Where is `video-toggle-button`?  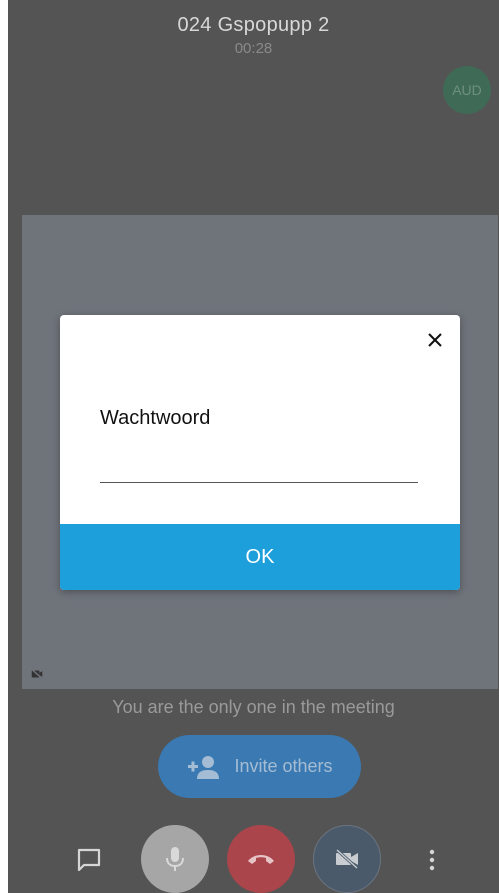 video-toggle-button is located at coordinates (347, 859).